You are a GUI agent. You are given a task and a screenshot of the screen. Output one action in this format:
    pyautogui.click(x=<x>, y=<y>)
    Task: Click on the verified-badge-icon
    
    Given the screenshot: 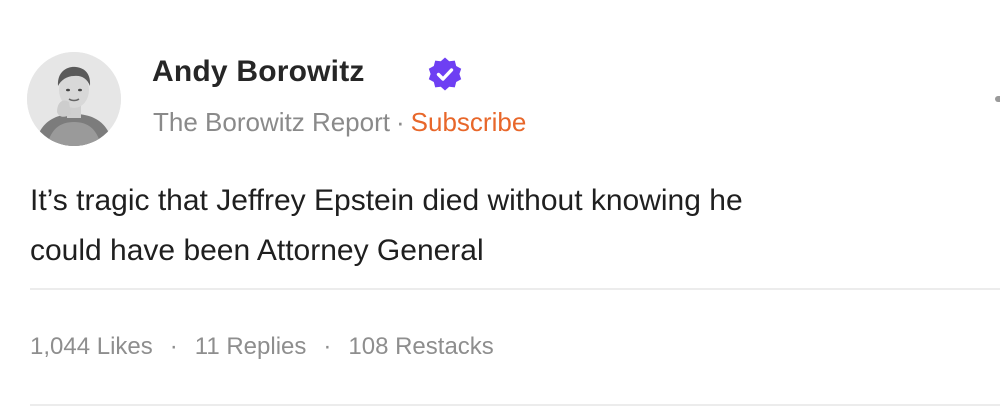 What is the action you would take?
    pyautogui.click(x=445, y=74)
    